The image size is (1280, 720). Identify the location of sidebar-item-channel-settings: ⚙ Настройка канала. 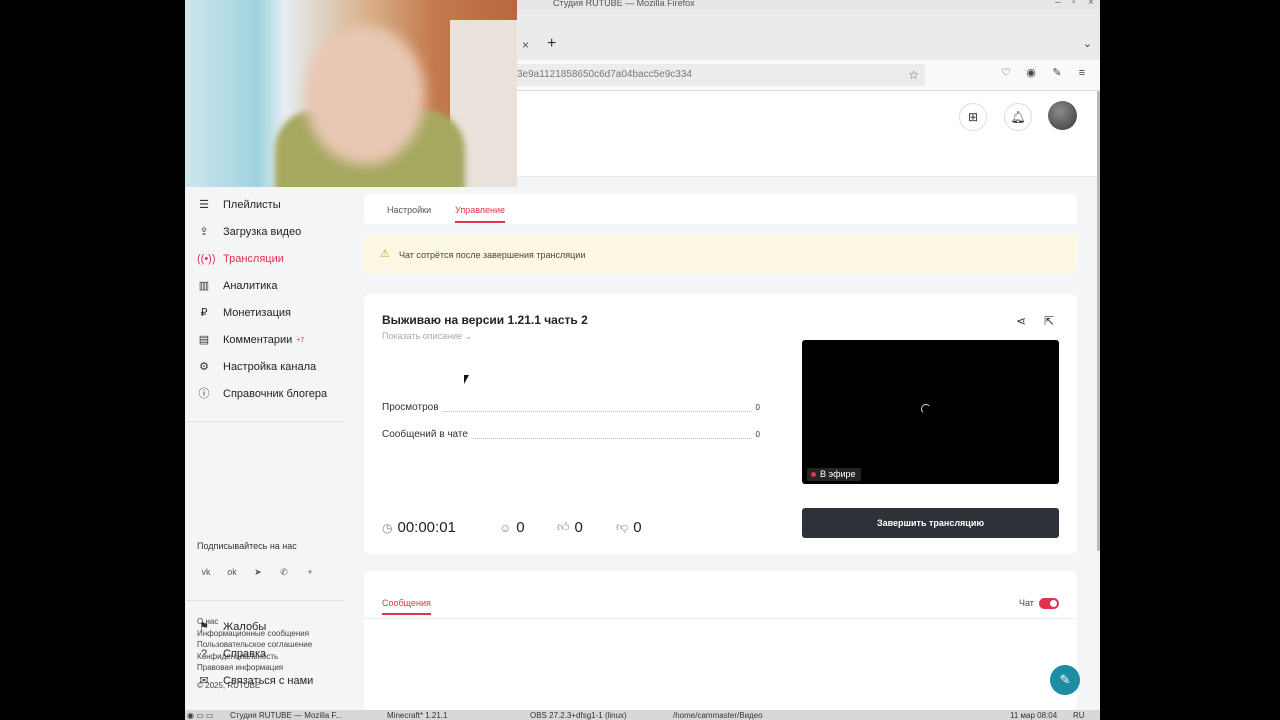
(256, 367).